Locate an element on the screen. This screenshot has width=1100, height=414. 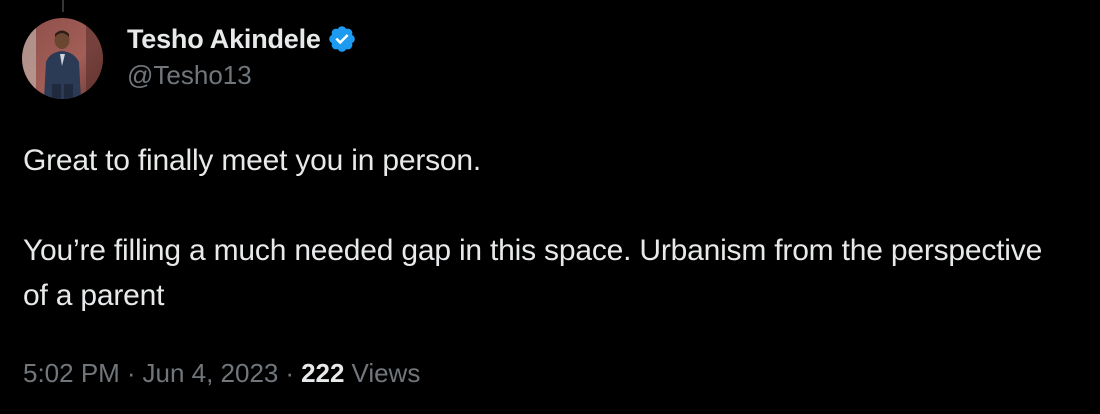
author-handle: @Tesho13 is located at coordinates (189, 75).